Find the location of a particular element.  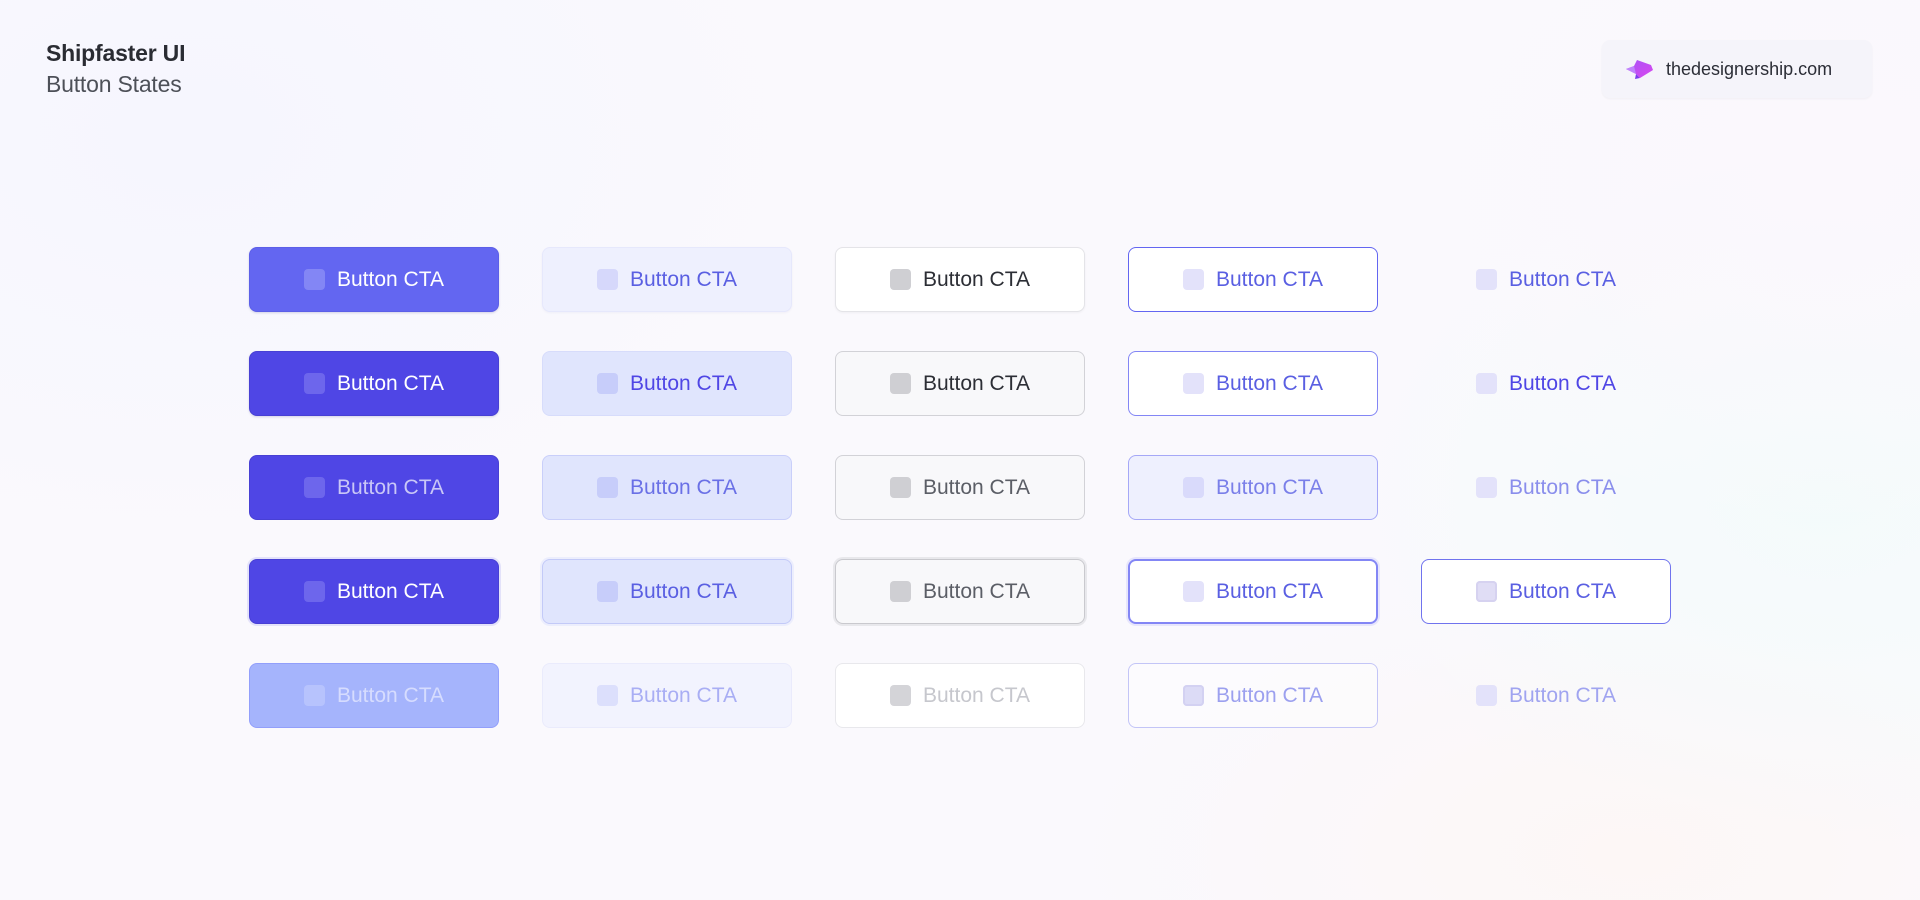

ghost-button-focus: Button CTA is located at coordinates (1546, 591).